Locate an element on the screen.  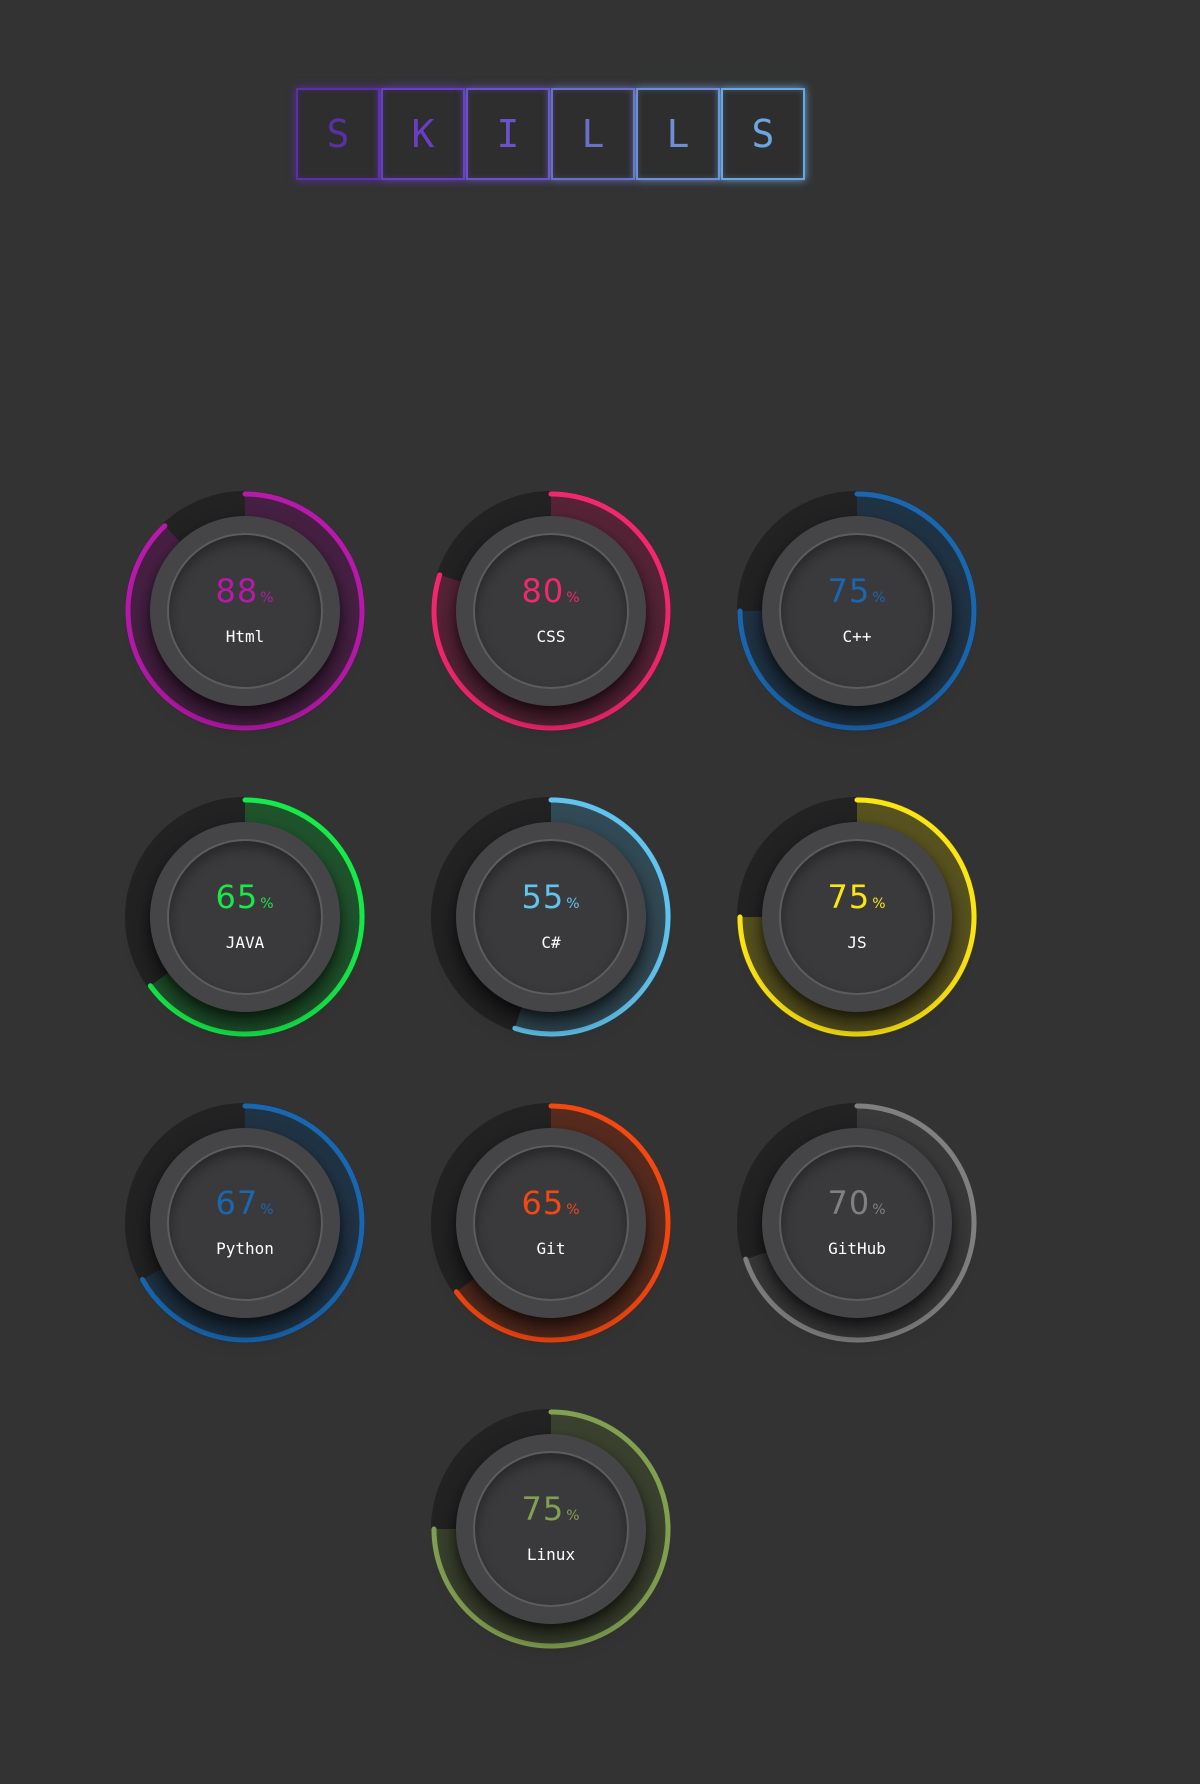
skill-dial: 65% JAVA is located at coordinates (245, 917).